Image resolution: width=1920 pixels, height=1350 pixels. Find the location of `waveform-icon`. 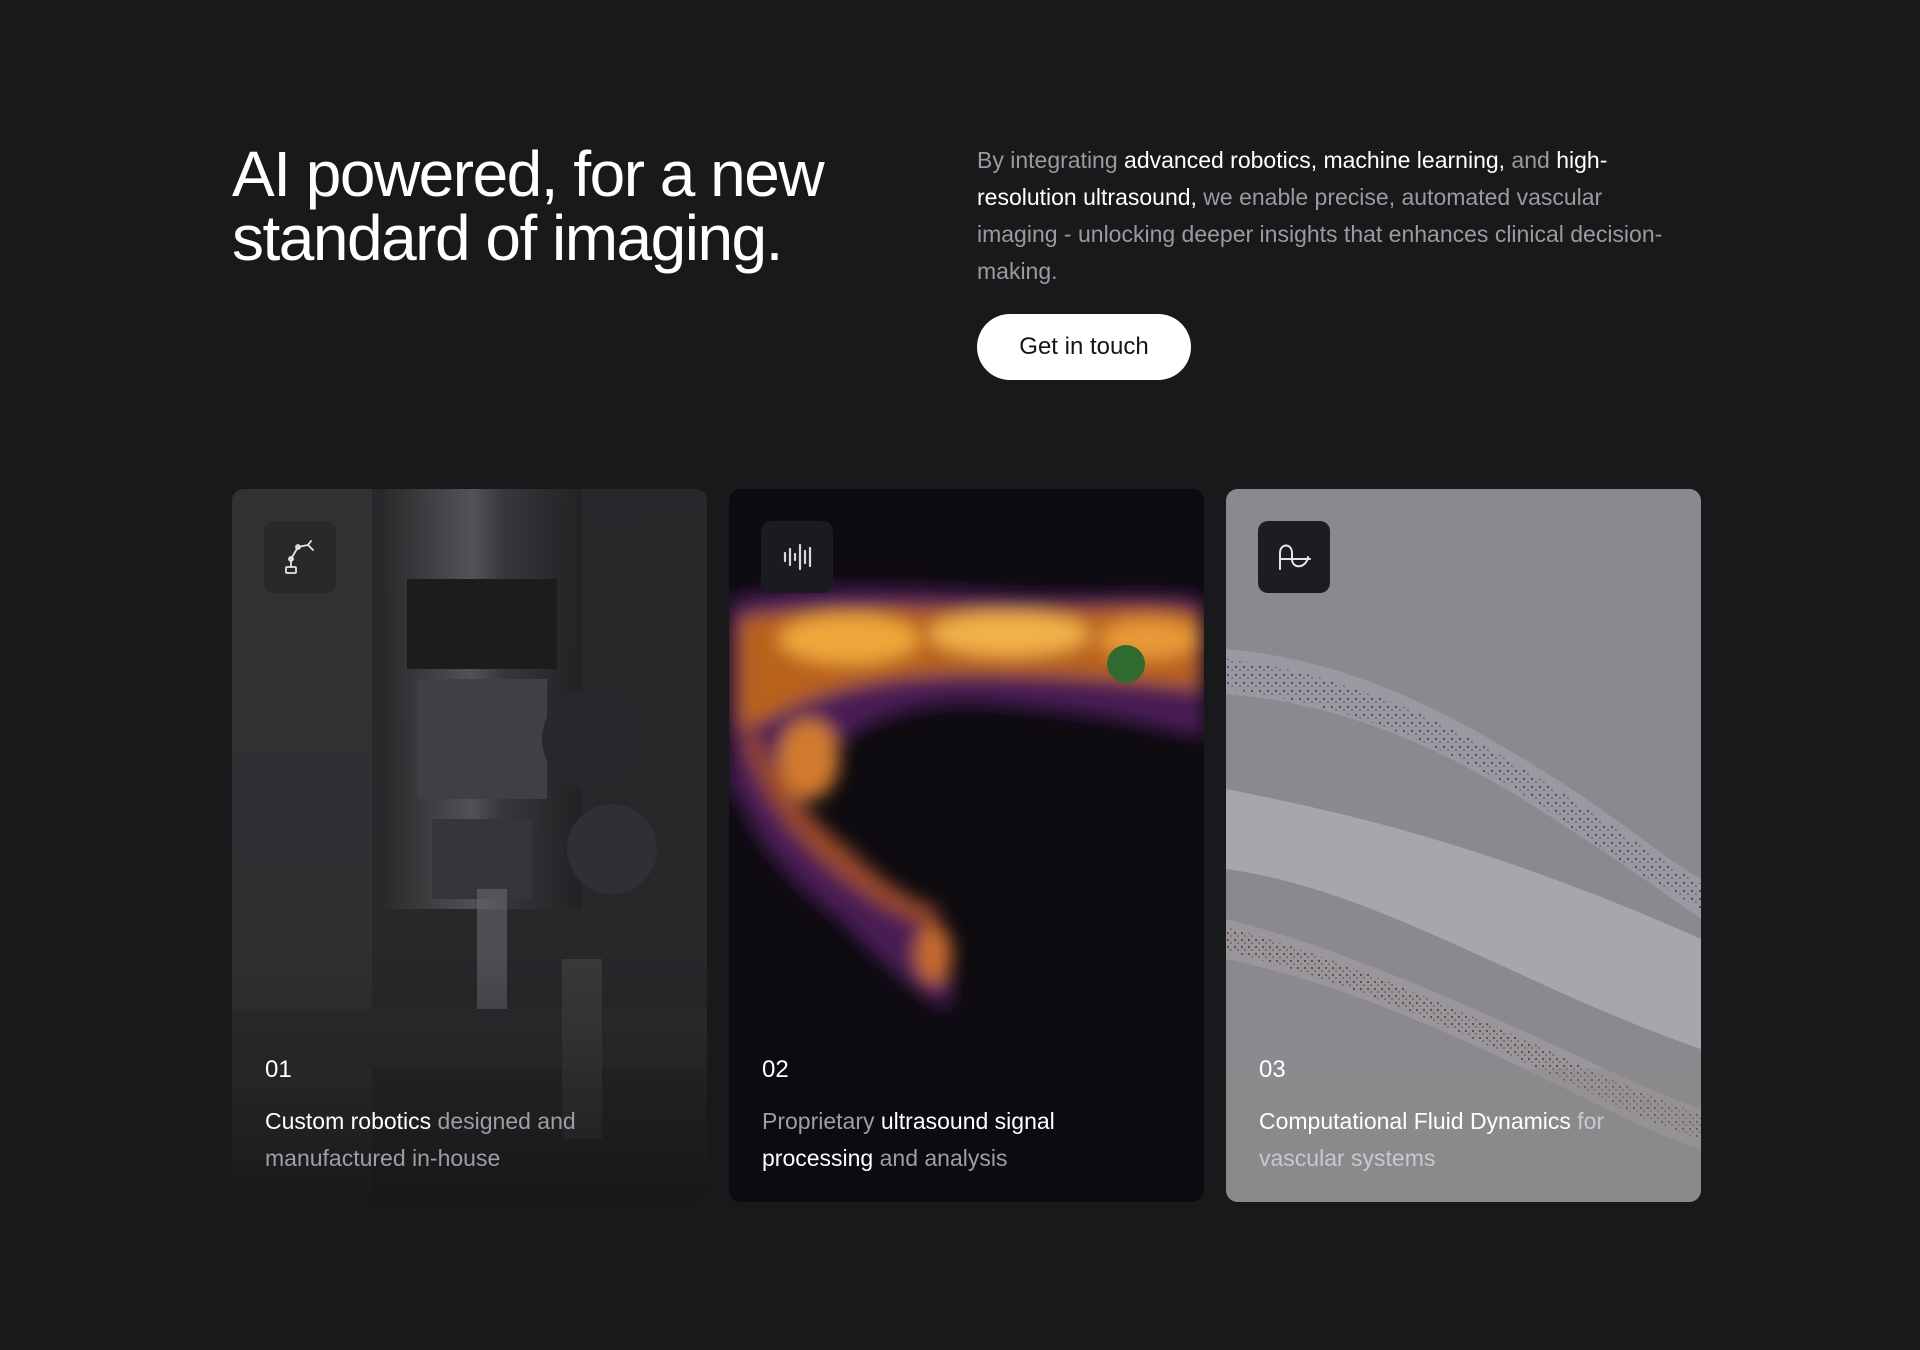

waveform-icon is located at coordinates (797, 557).